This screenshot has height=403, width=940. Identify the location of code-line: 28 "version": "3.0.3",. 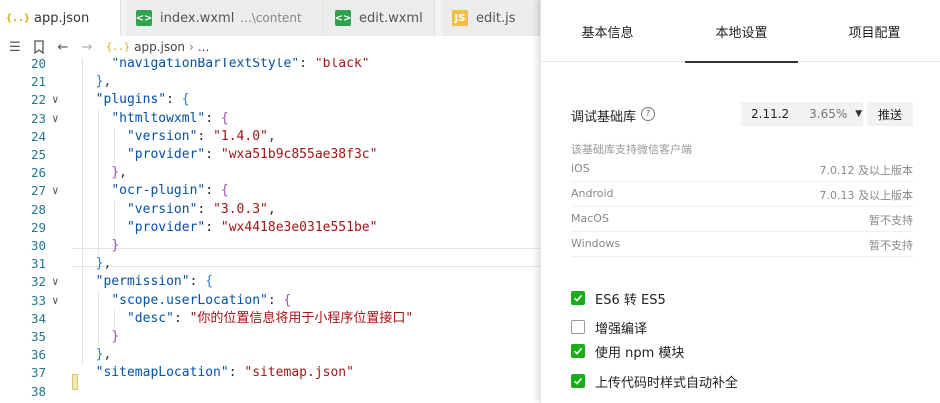
(270, 210).